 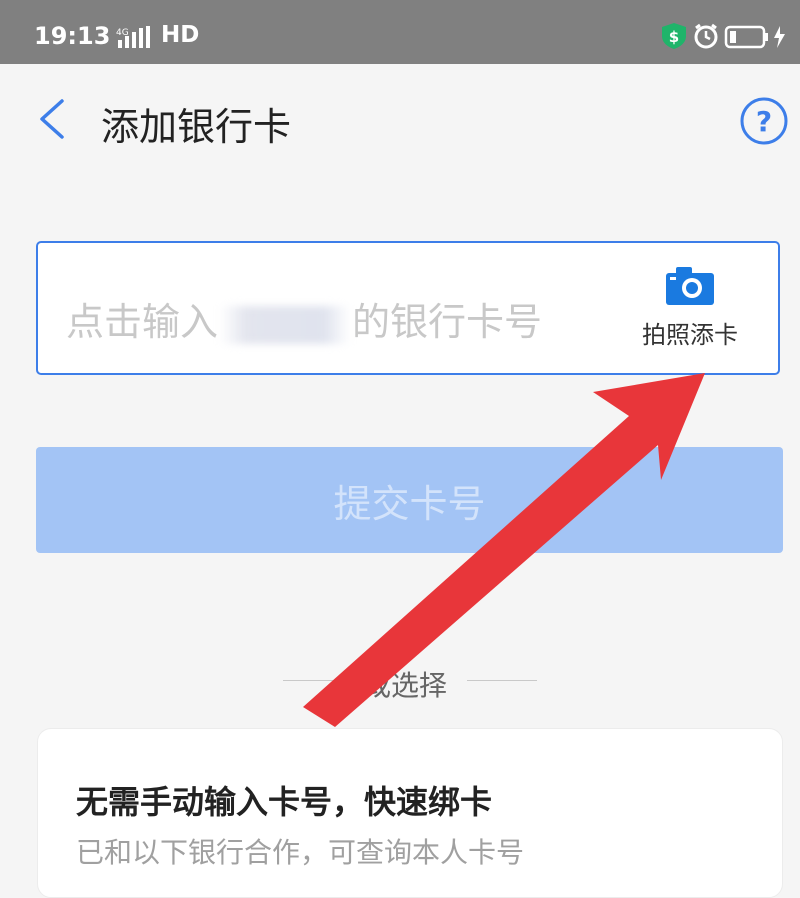 I want to click on status-right-icons: $, so click(x=724, y=38).